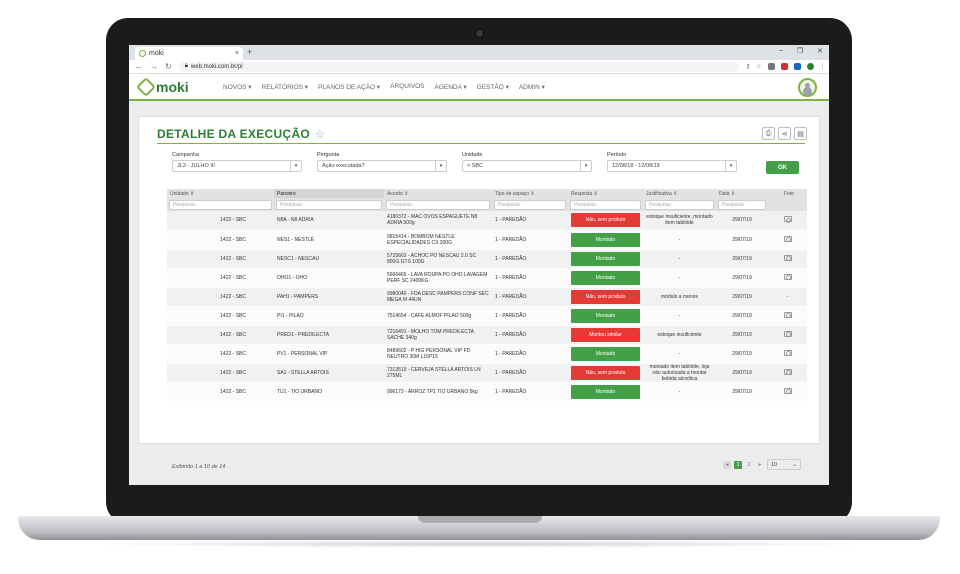 The image size is (960, 574). Describe the element at coordinates (493, 87) in the screenshot. I see `nav-gestao: GESTÃO ▾` at that location.